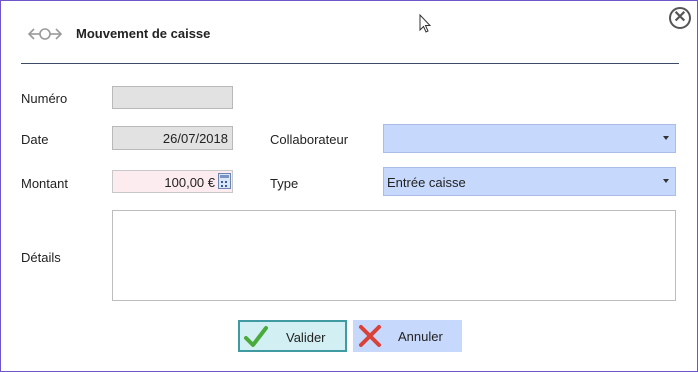 Image resolution: width=698 pixels, height=372 pixels. What do you see at coordinates (195, 138) in the screenshot?
I see `date-value: 26/07/2018` at bounding box center [195, 138].